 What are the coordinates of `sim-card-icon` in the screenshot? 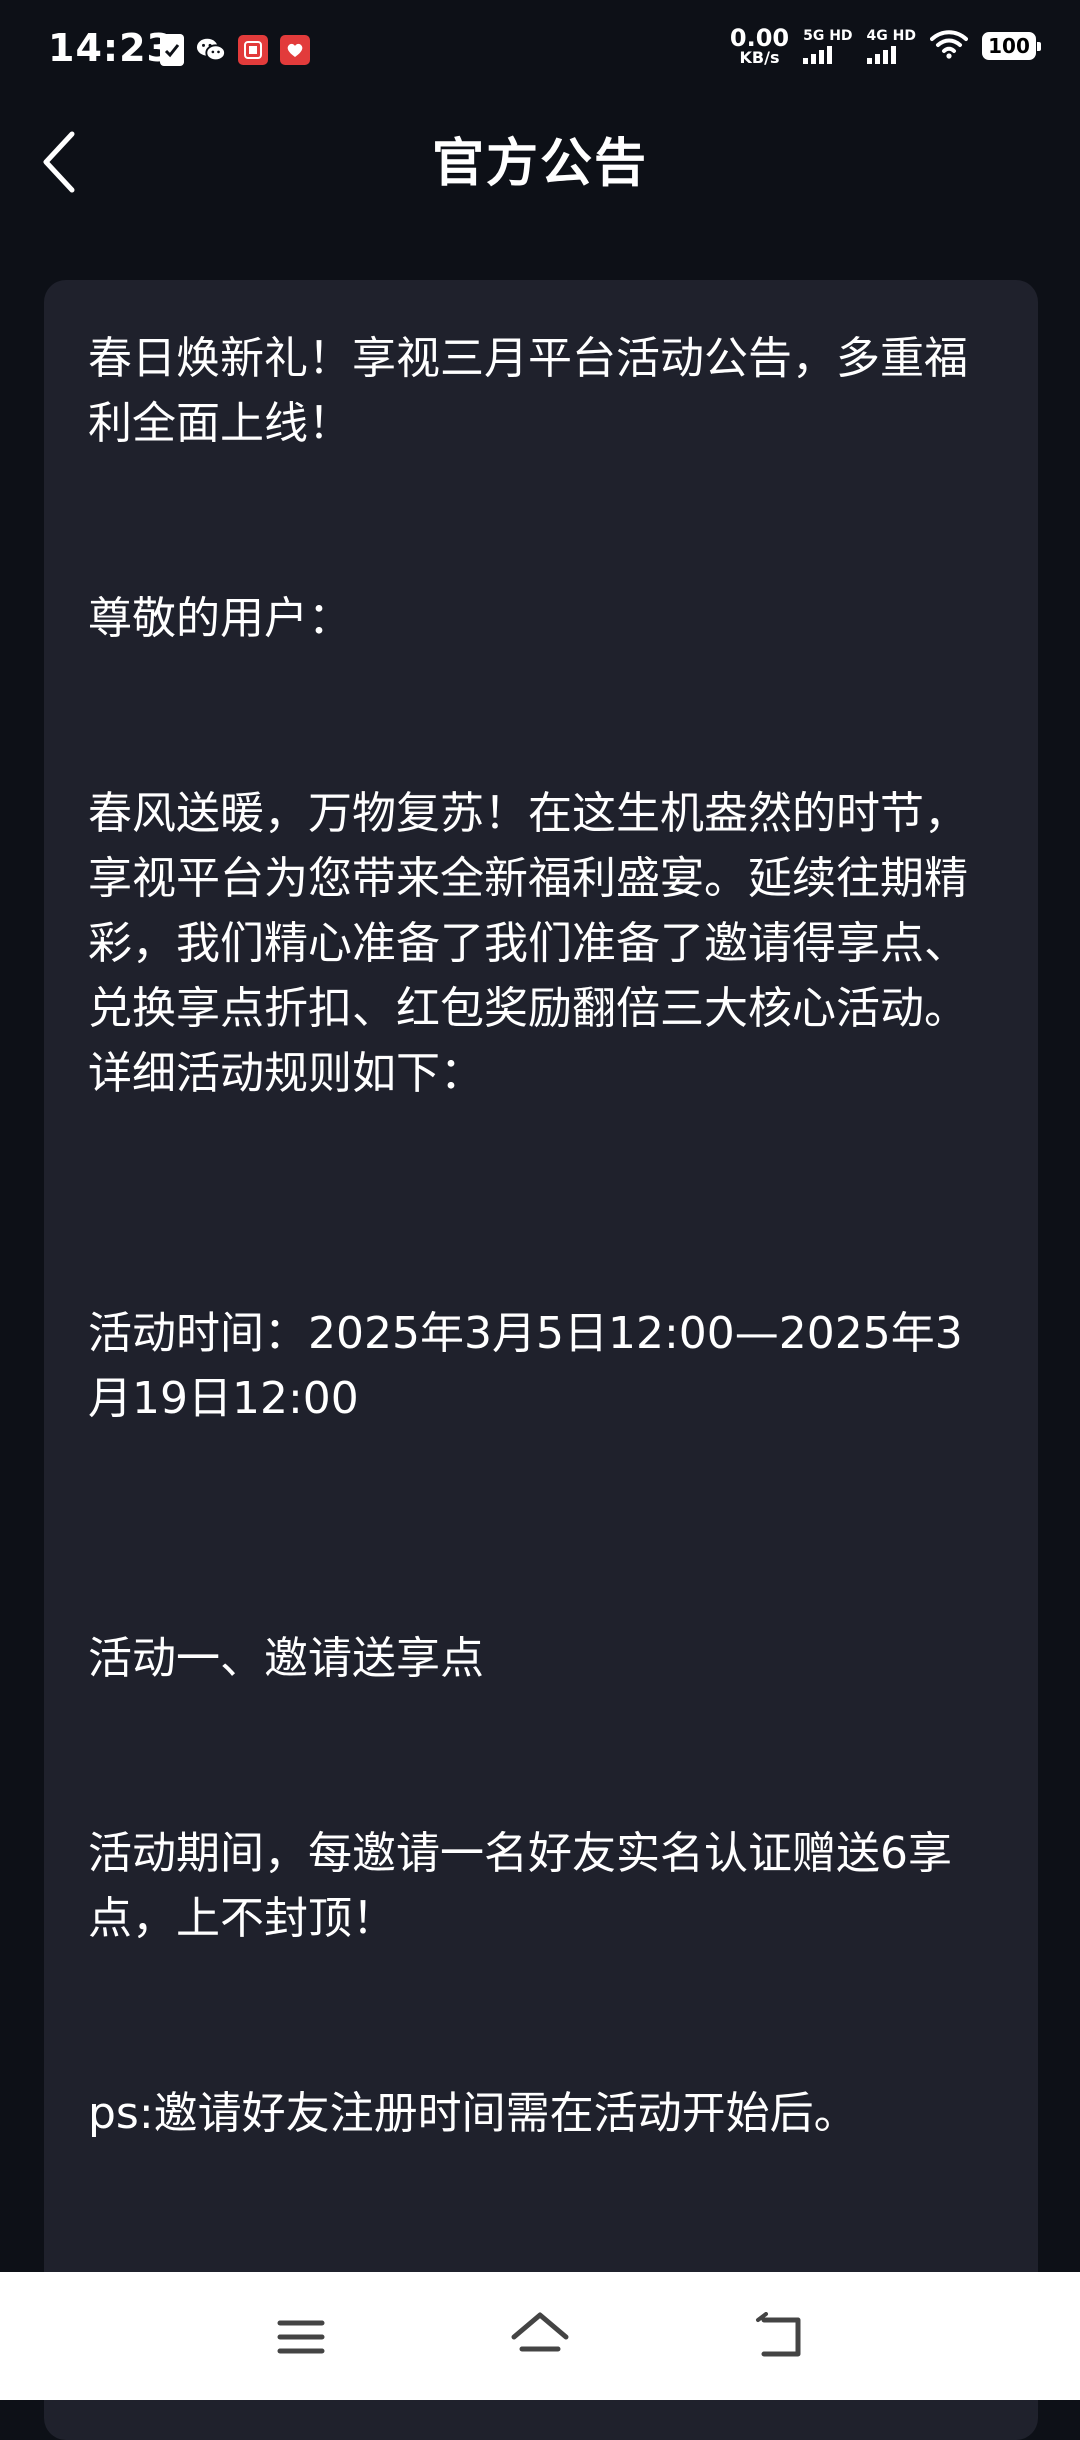 It's located at (172, 50).